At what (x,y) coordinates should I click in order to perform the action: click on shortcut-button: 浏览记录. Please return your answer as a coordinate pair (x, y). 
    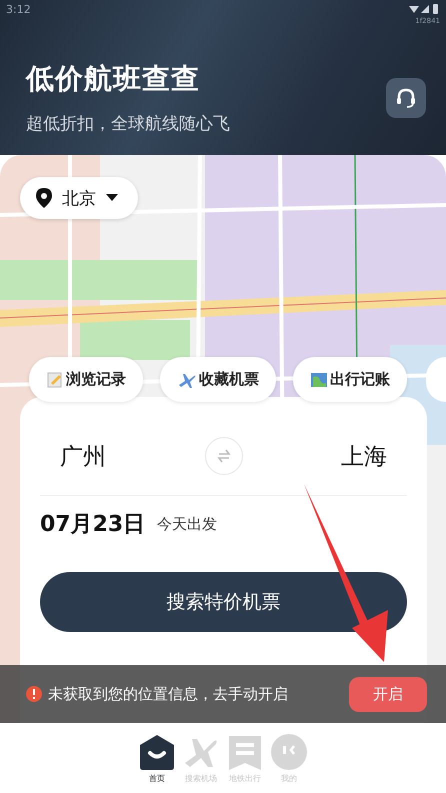
    Looking at the image, I should click on (86, 379).